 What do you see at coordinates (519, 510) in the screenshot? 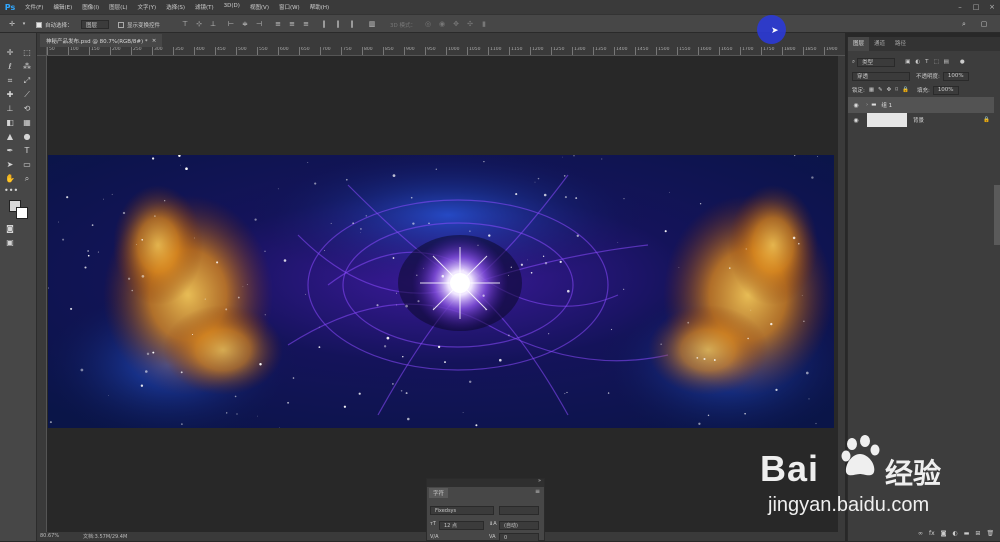
I see `font-style-dropdown` at bounding box center [519, 510].